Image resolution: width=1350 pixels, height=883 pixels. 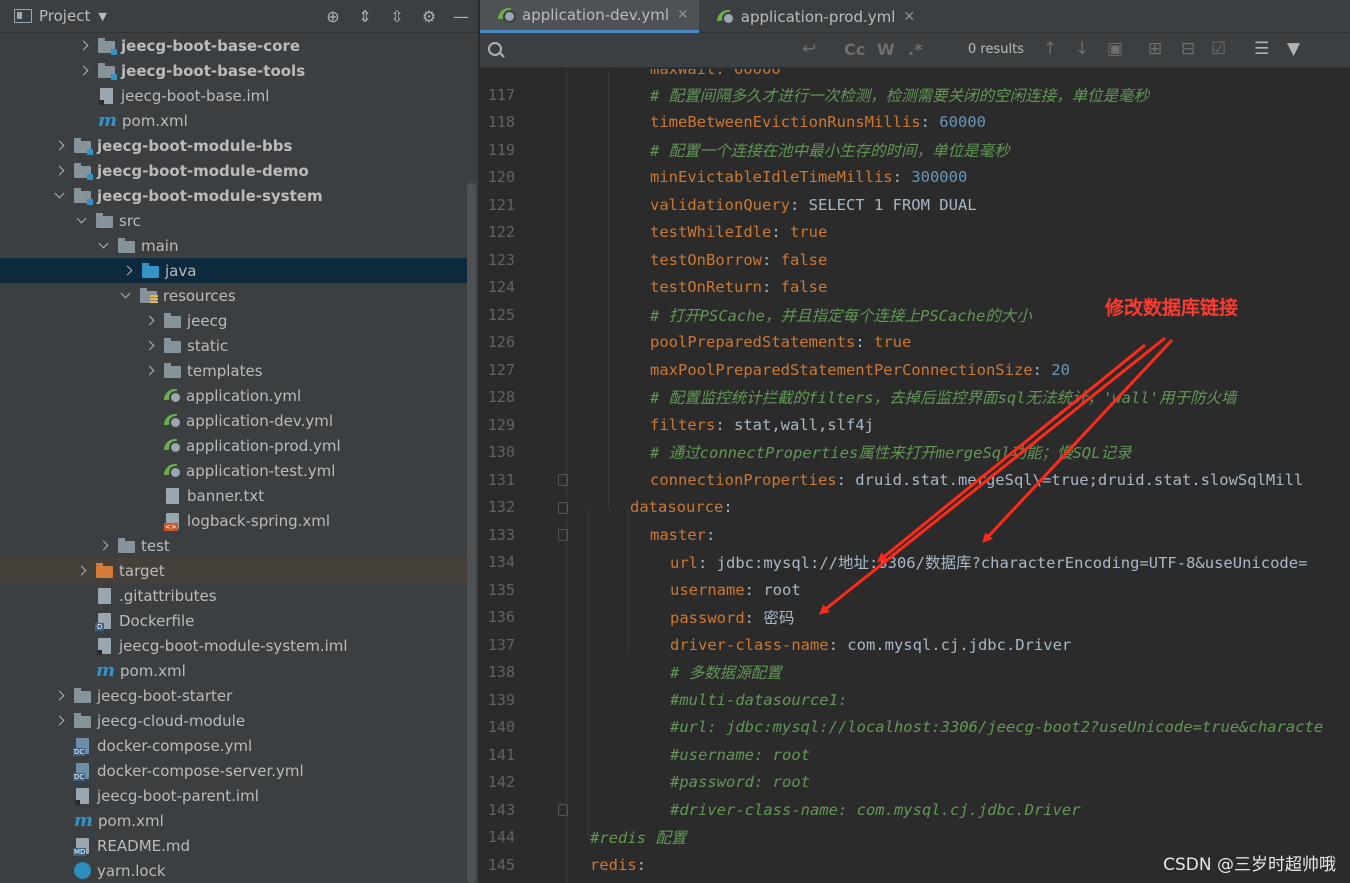 I want to click on gear-icon: ⚙, so click(x=429, y=16).